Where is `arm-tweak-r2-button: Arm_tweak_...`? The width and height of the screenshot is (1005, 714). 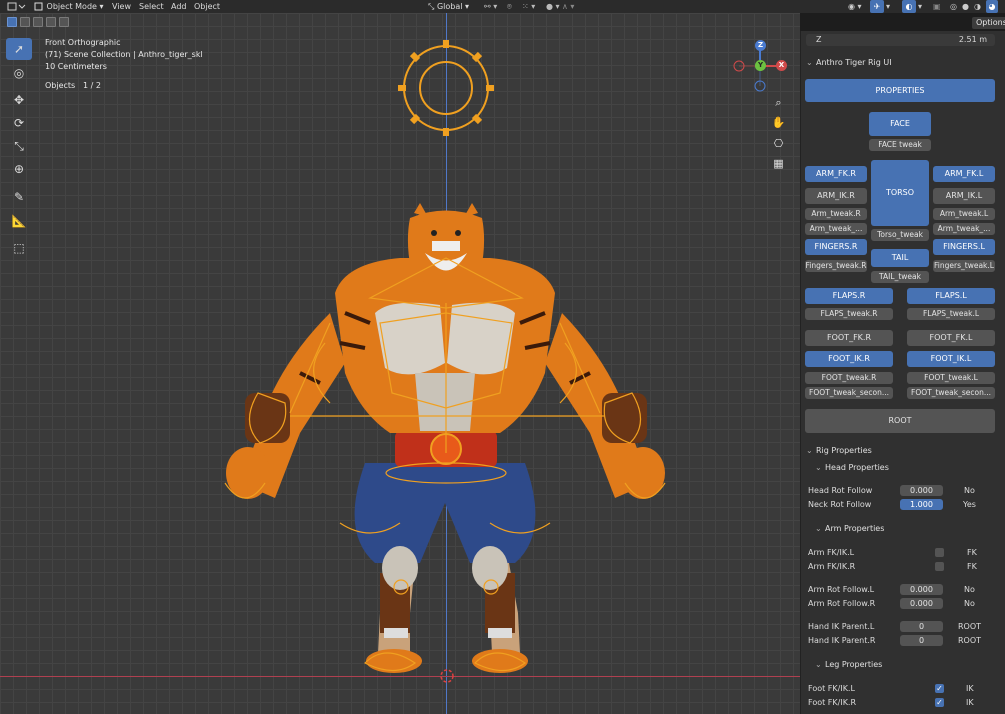
arm-tweak-r2-button: Arm_tweak_... is located at coordinates (836, 229).